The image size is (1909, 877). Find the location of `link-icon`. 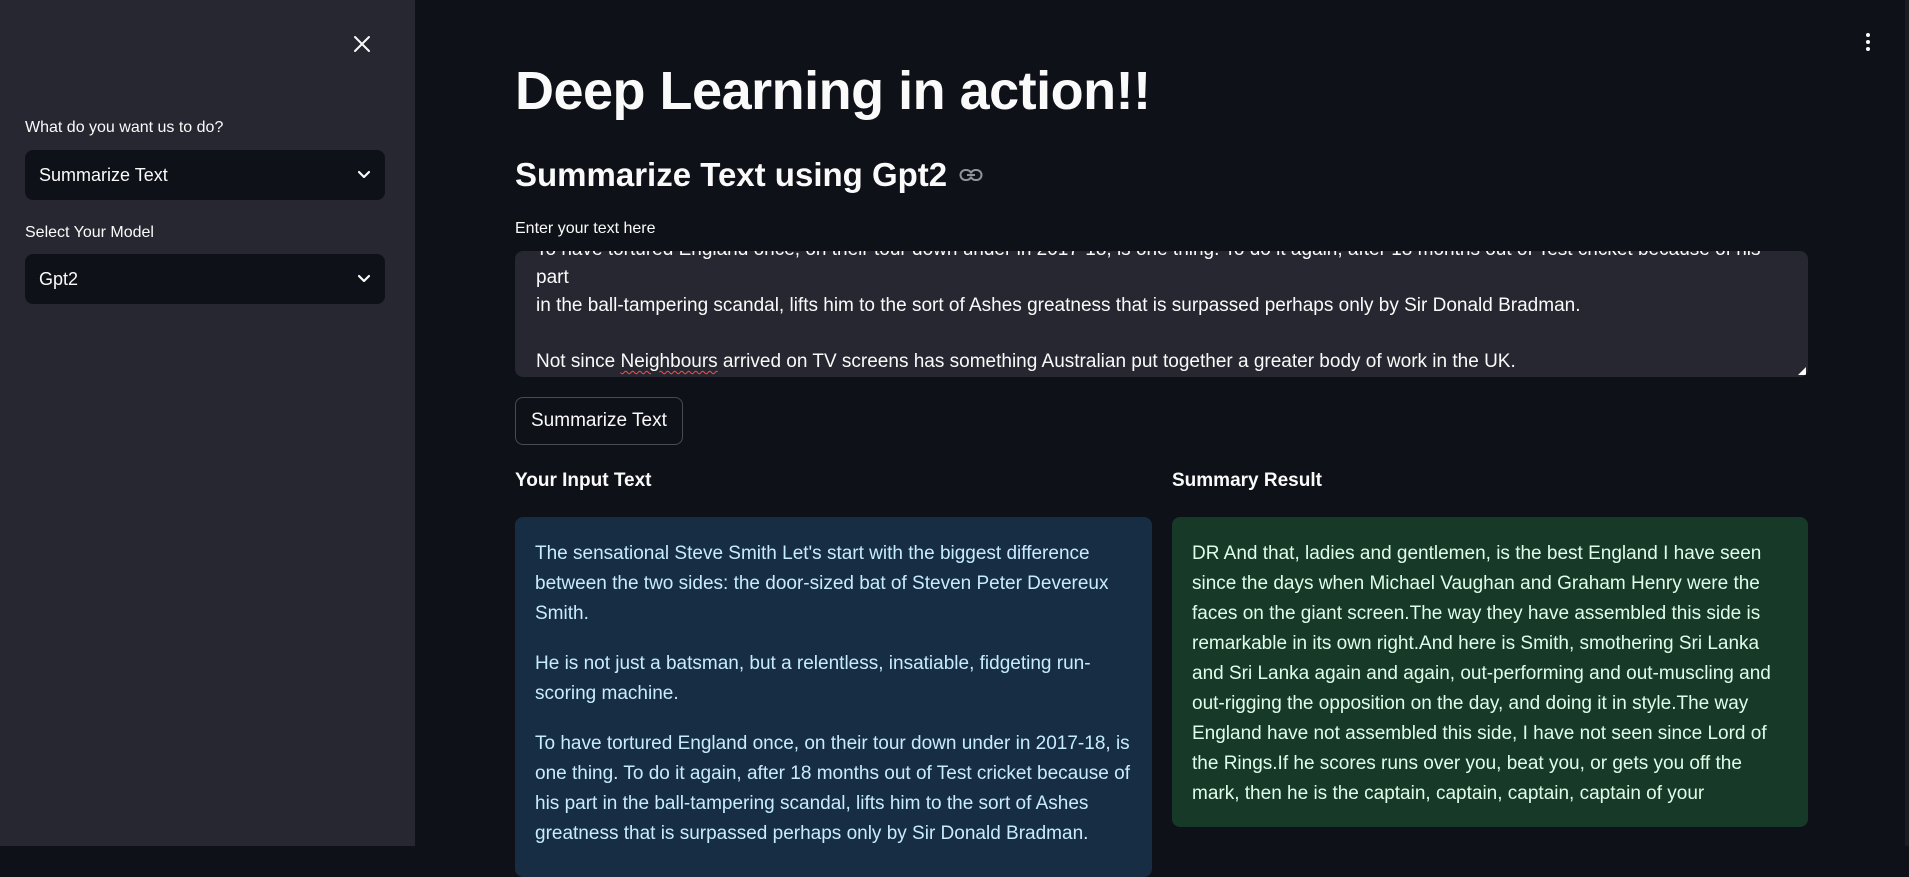

link-icon is located at coordinates (971, 175).